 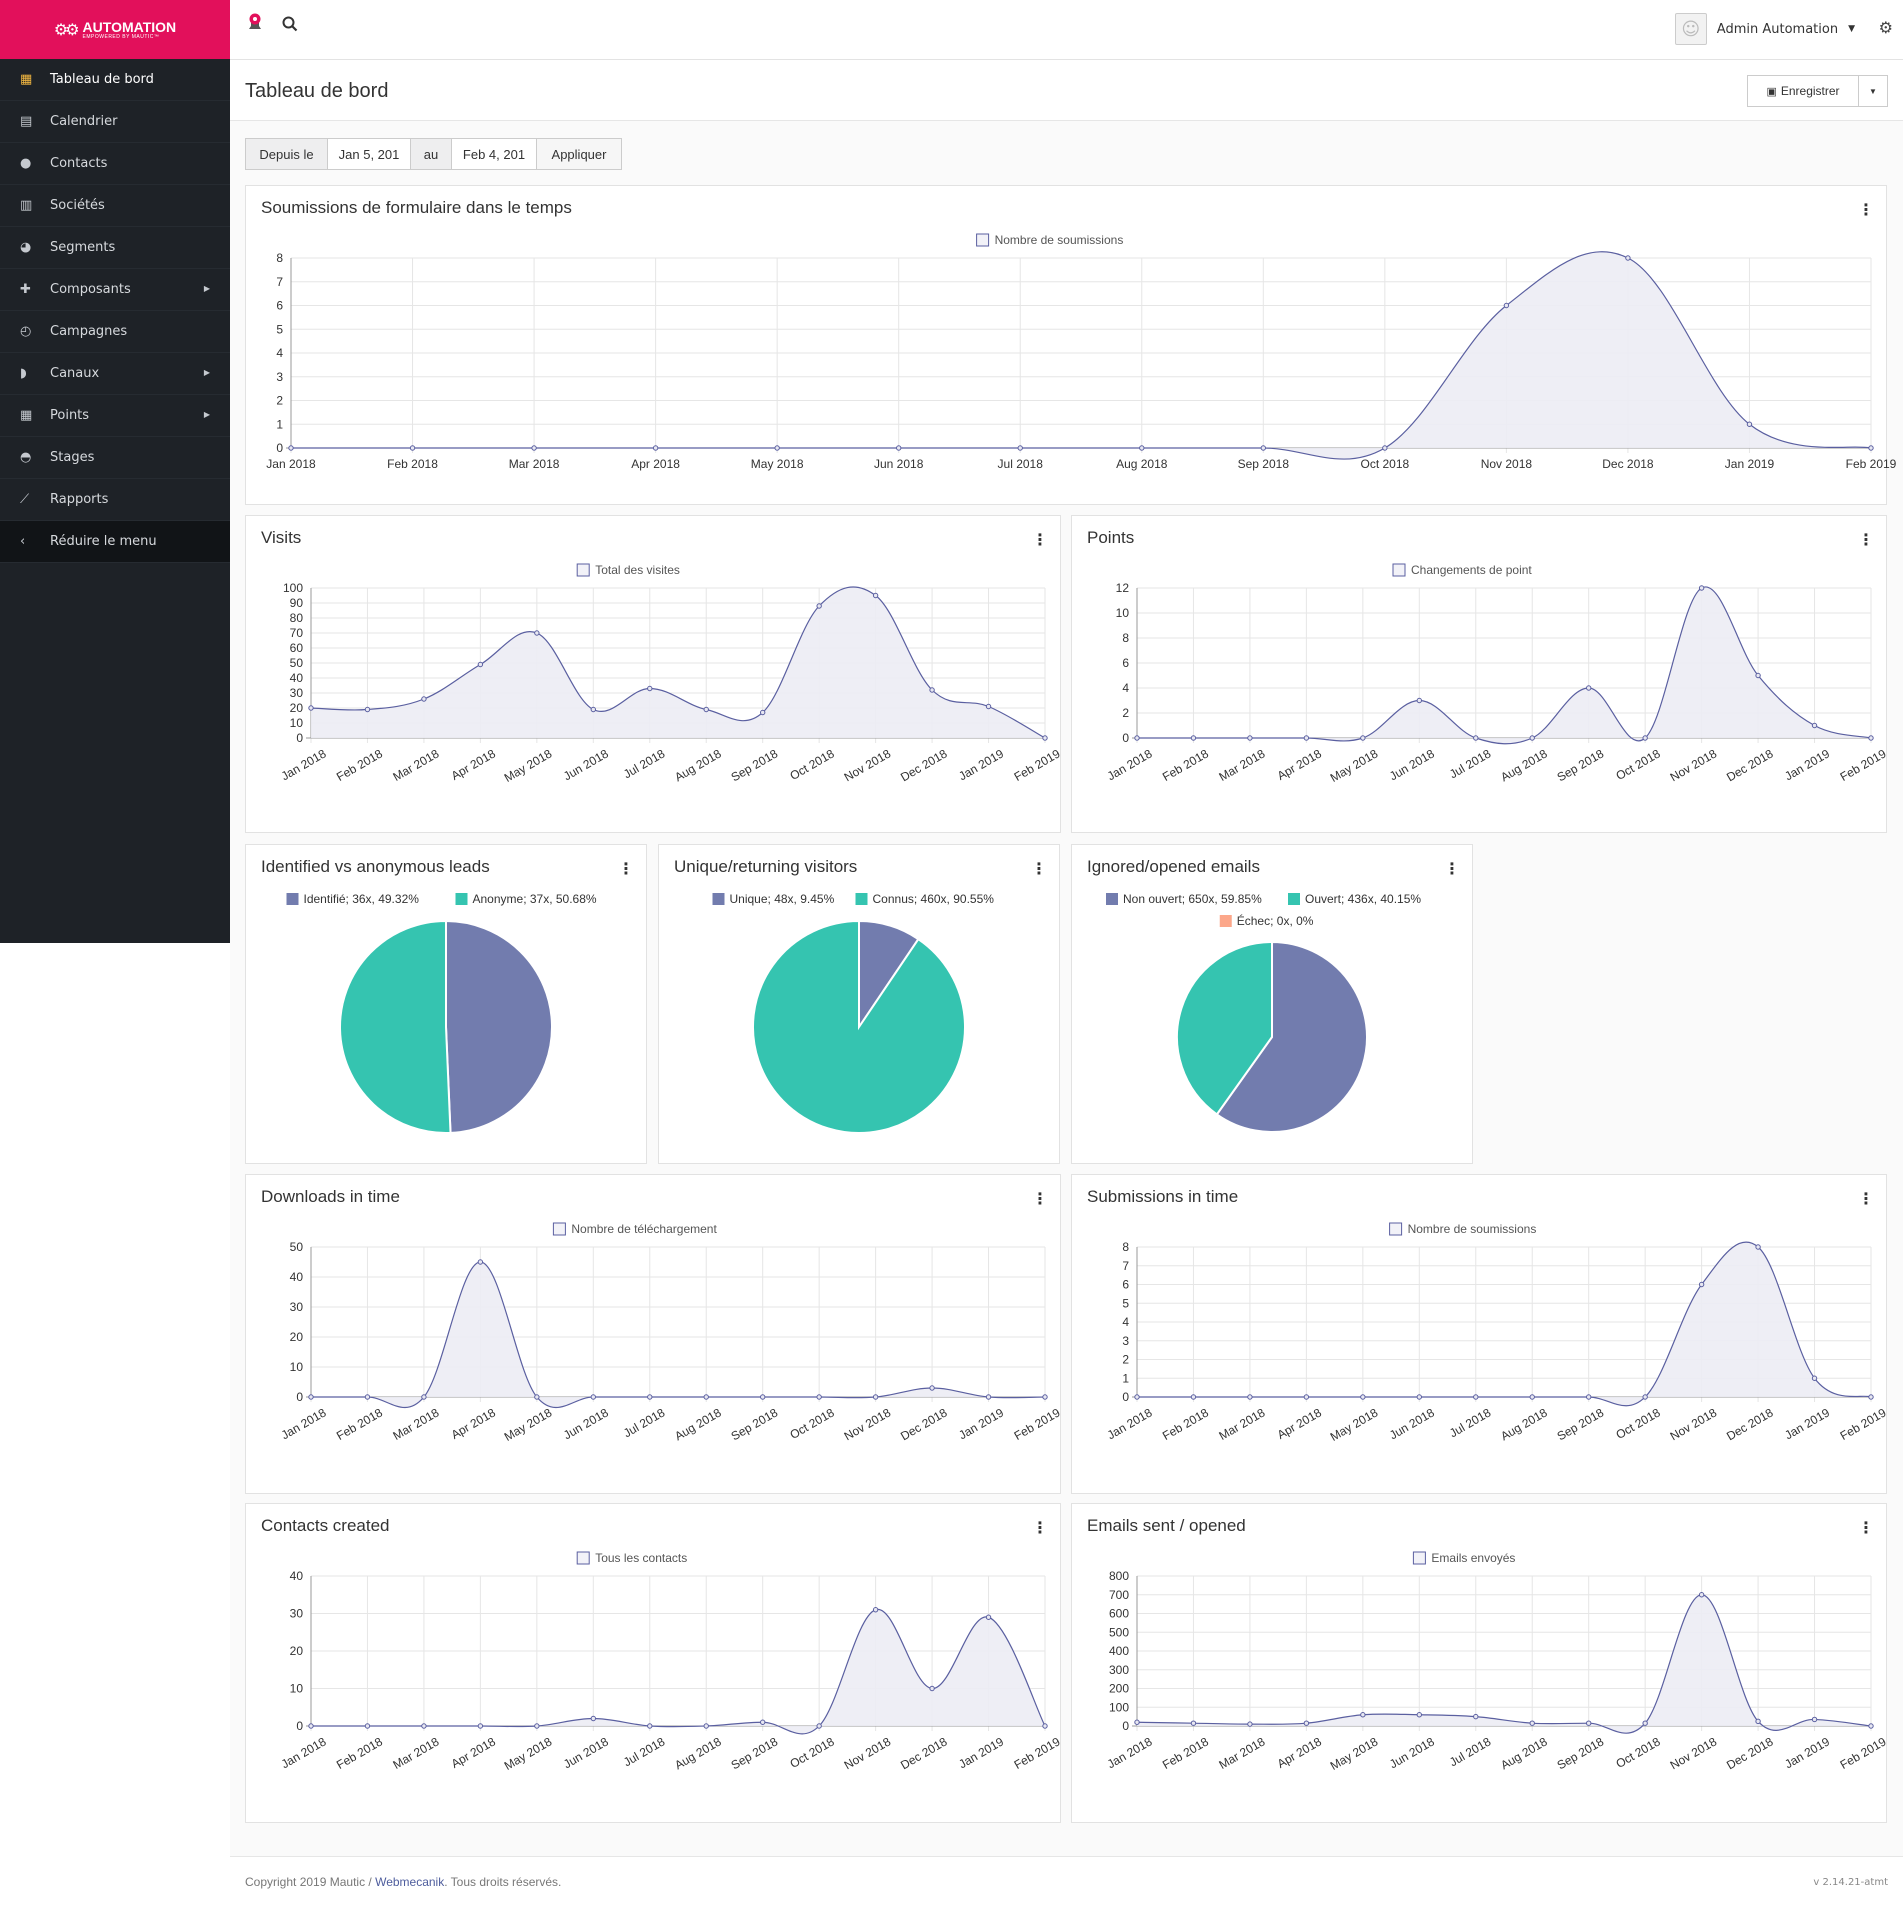 I want to click on sidebar-item-points: ▦ Points ▶, so click(x=115, y=416).